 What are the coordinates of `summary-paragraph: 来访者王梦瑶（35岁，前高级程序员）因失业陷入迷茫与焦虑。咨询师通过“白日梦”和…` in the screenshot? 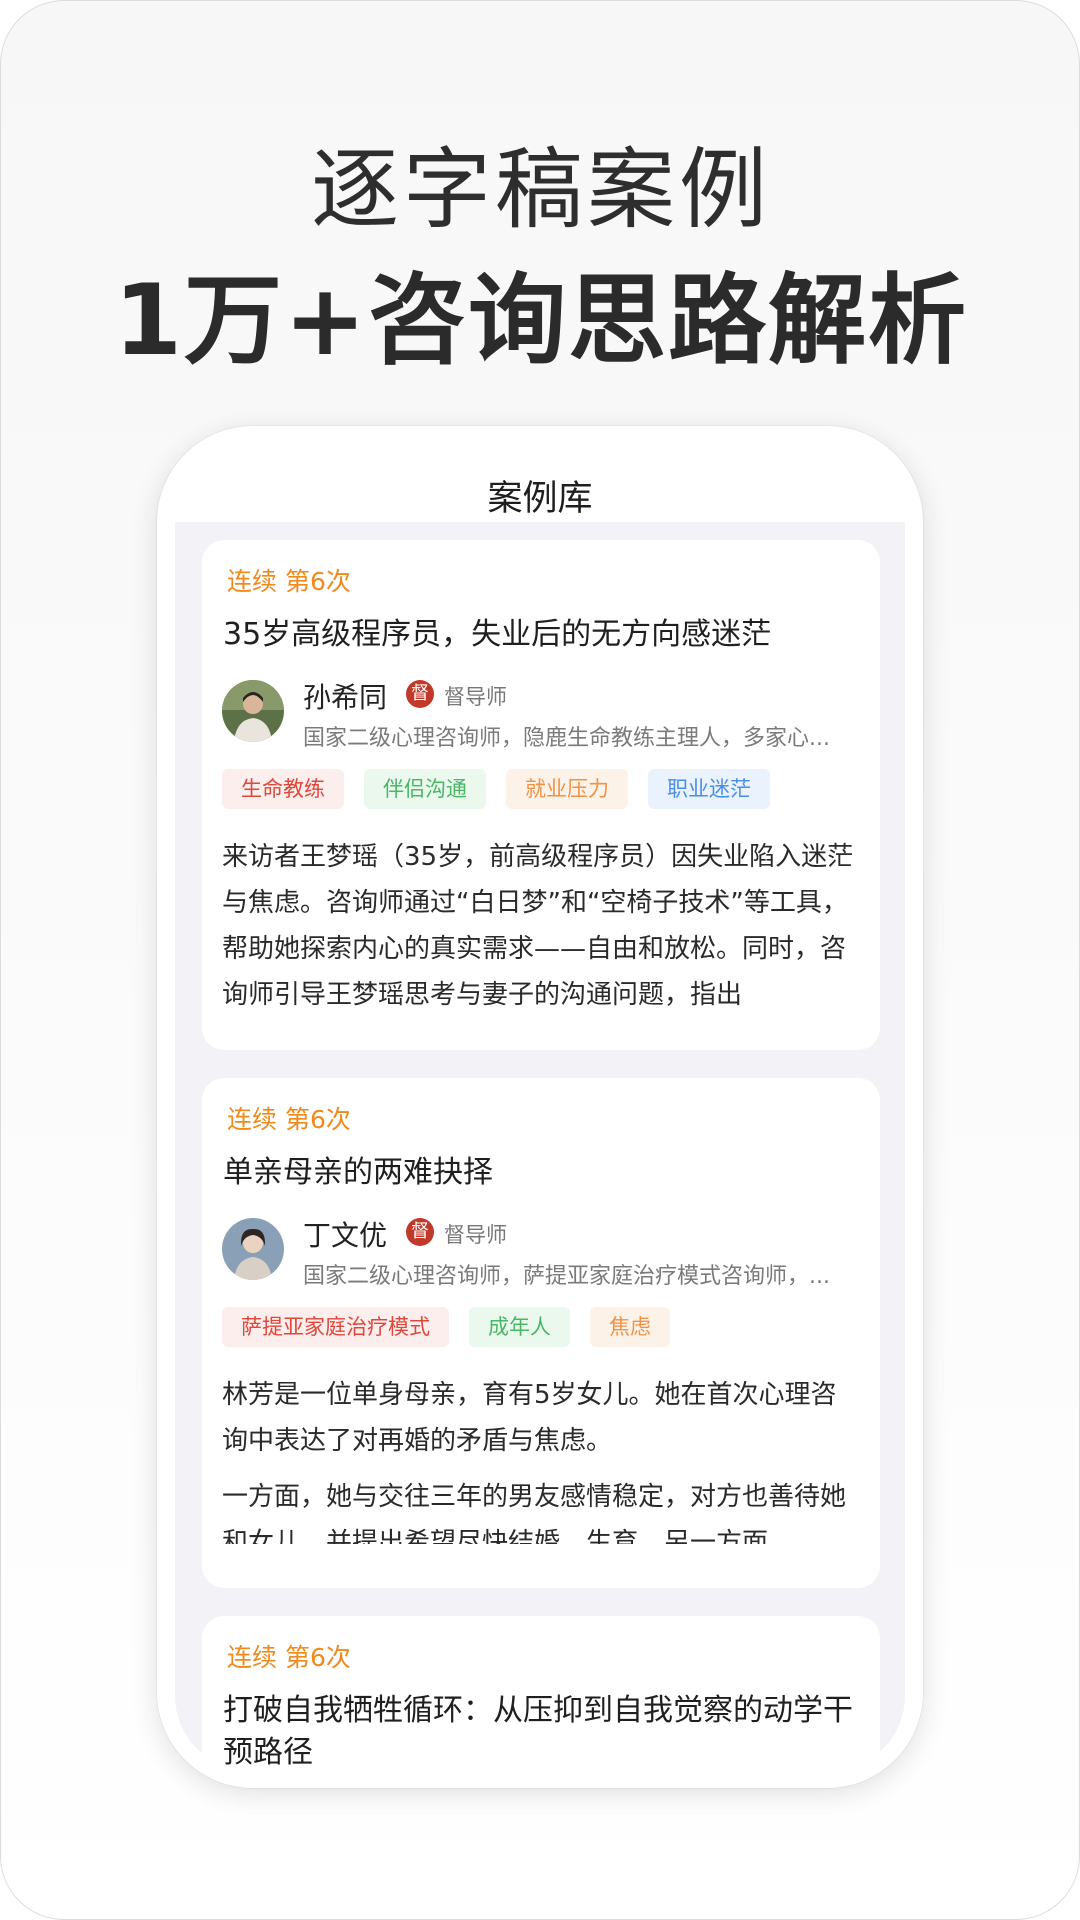 It's located at (538, 926).